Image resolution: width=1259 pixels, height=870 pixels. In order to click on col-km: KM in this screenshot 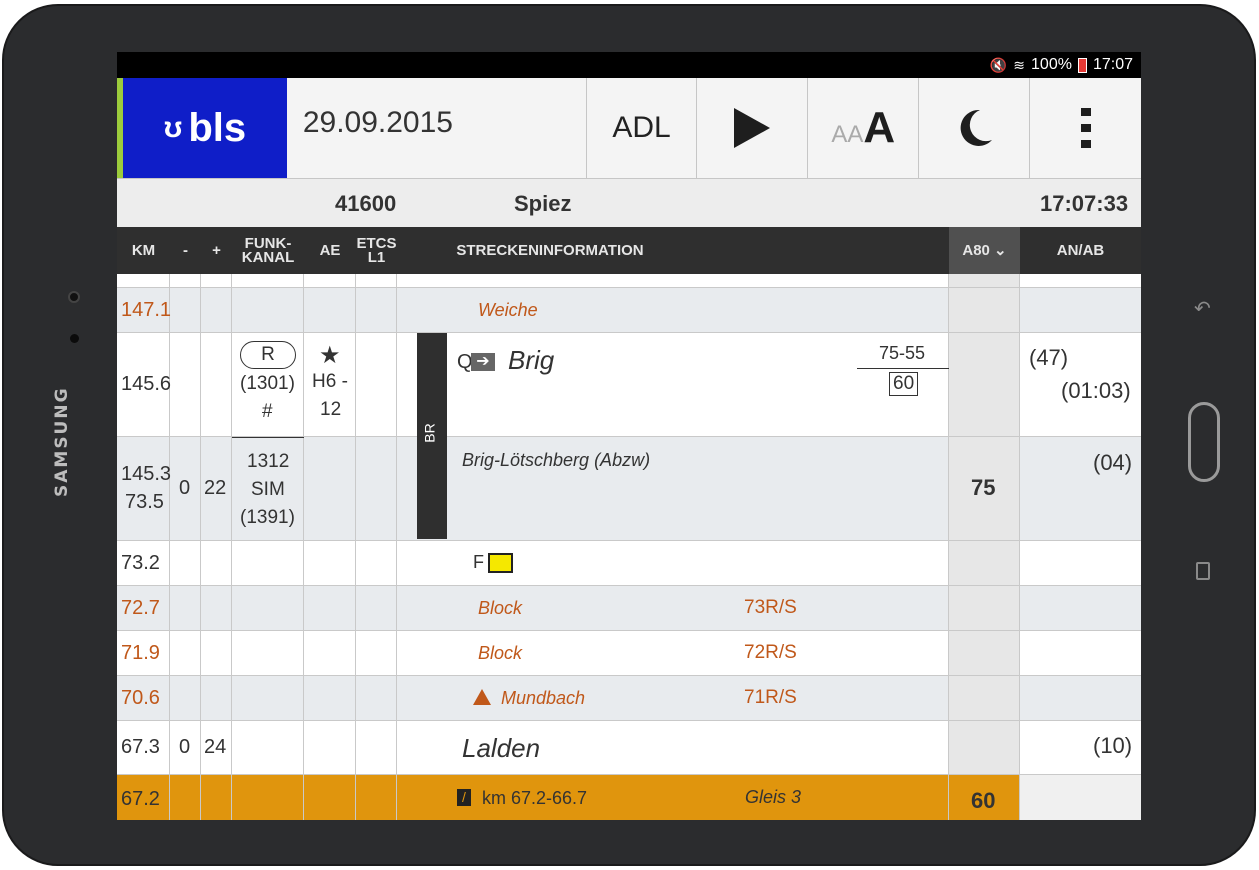, I will do `click(143, 250)`.